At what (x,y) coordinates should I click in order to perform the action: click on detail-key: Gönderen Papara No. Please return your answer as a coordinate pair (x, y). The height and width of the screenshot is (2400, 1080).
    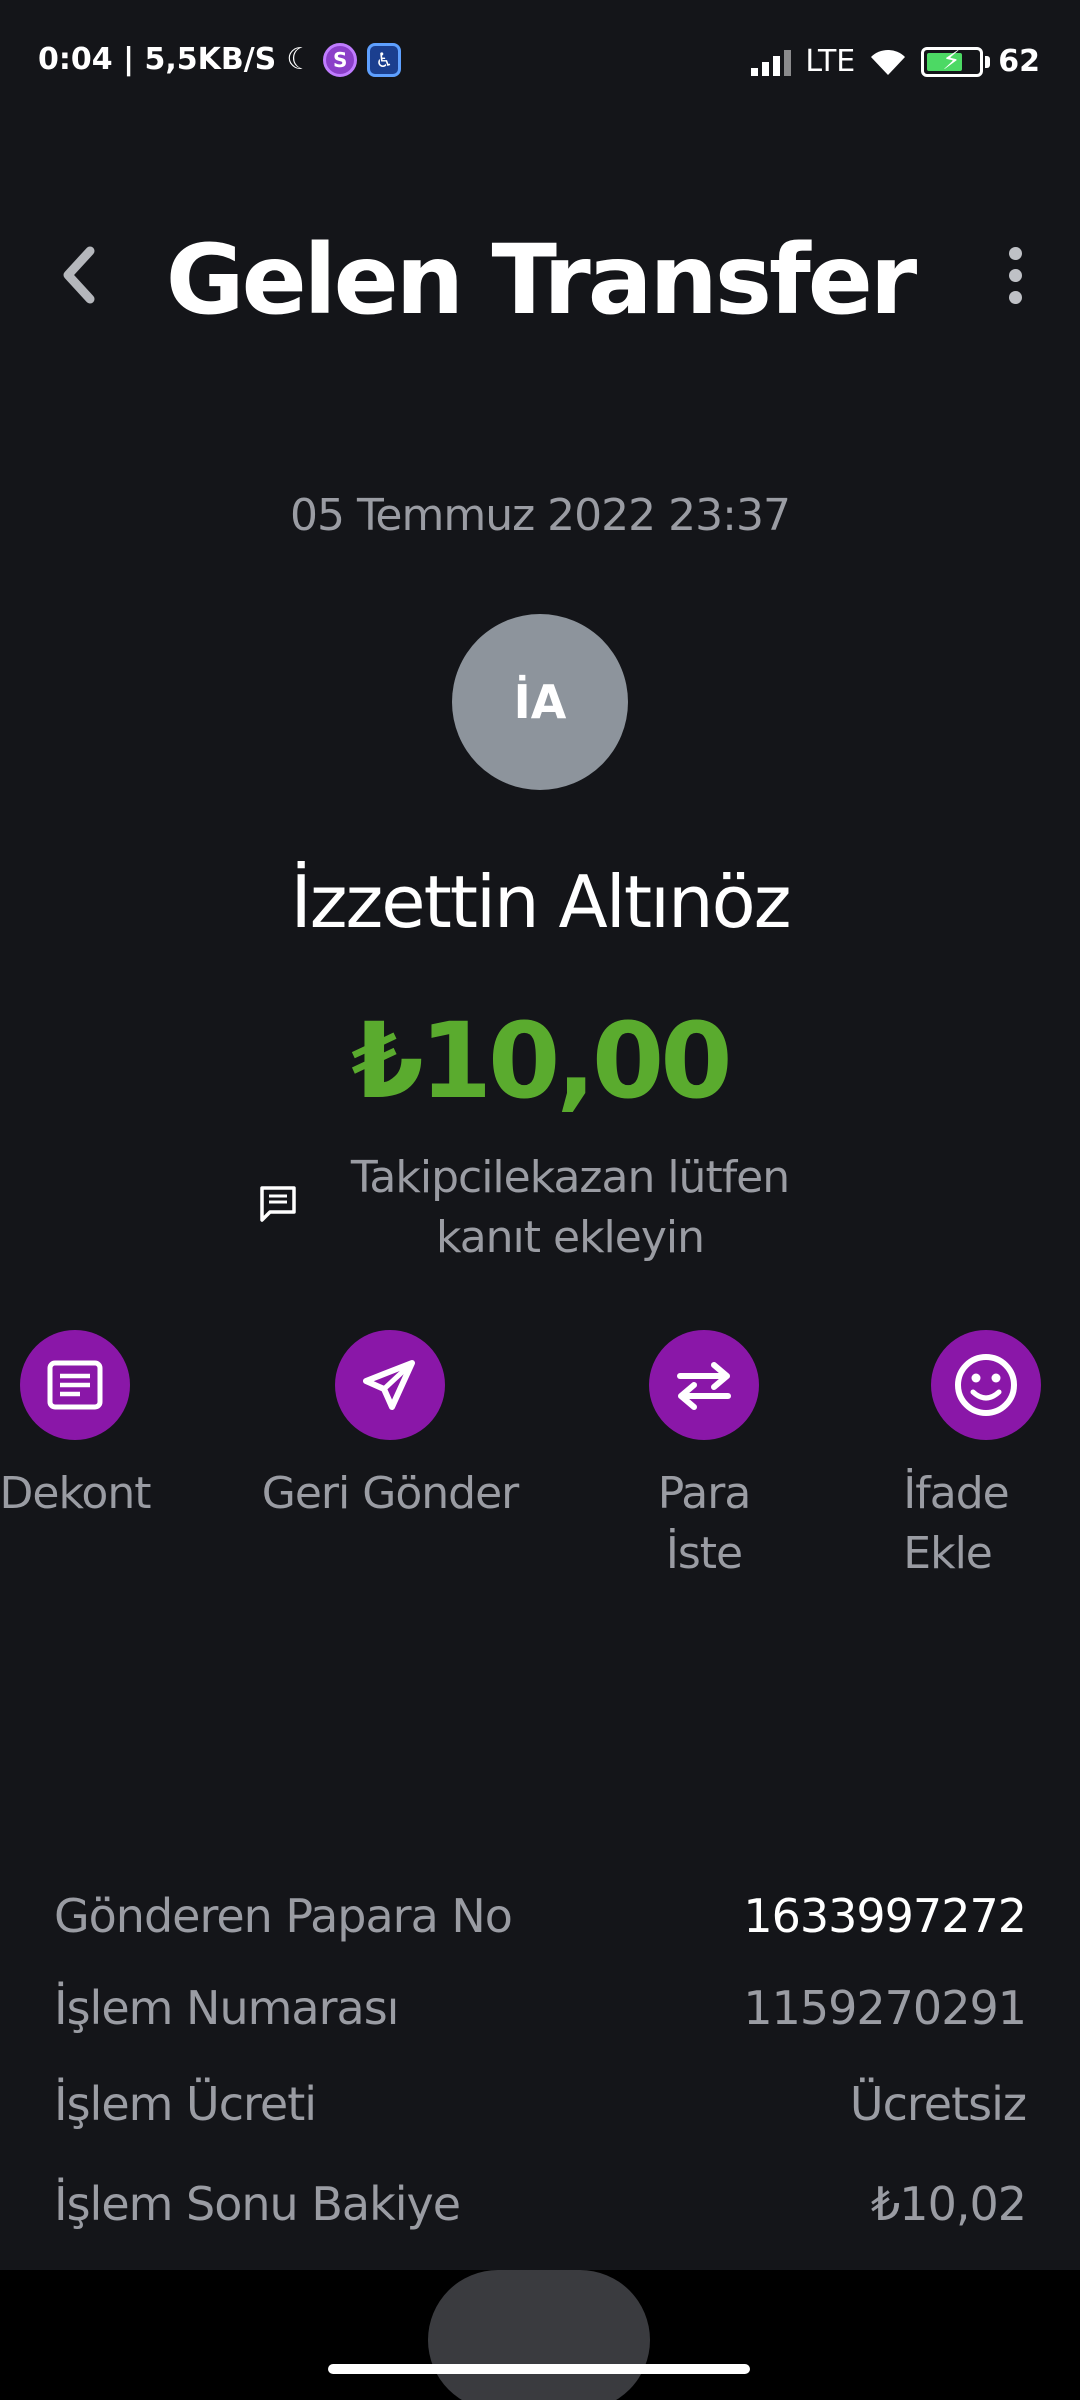
    Looking at the image, I should click on (283, 1916).